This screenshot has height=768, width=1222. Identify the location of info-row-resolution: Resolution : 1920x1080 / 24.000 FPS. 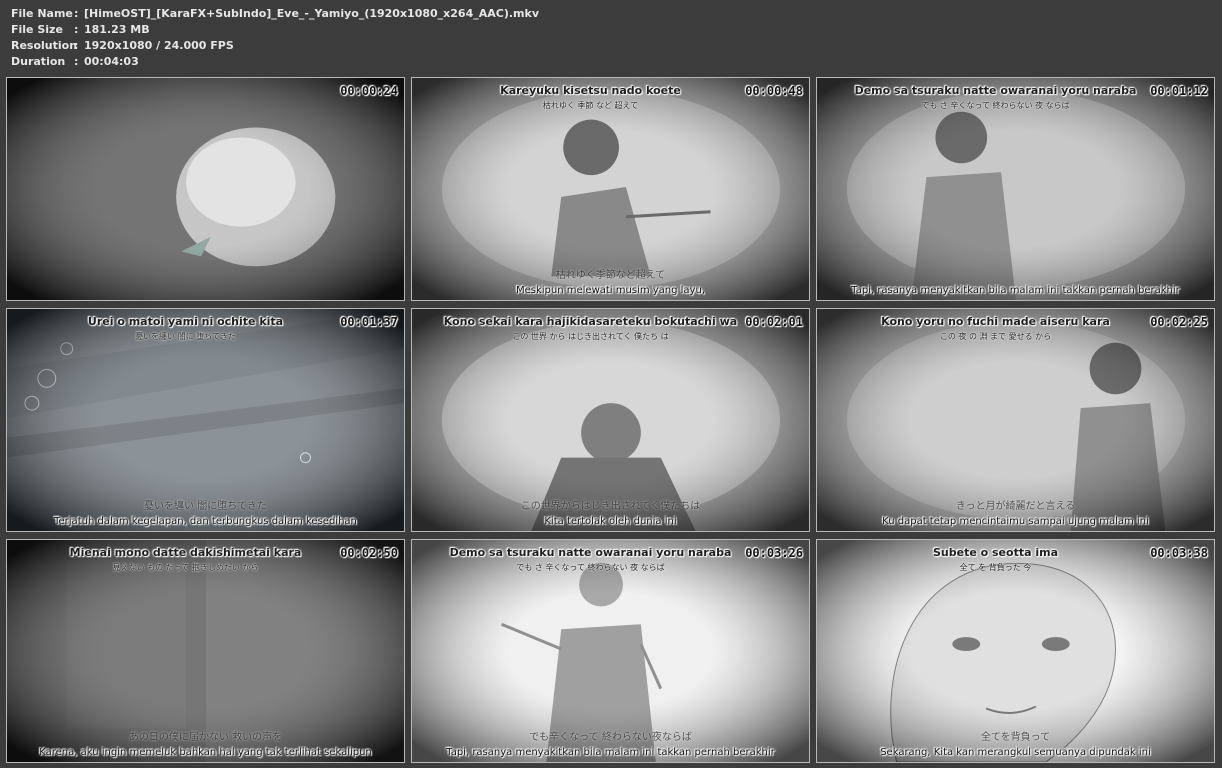
(275, 46).